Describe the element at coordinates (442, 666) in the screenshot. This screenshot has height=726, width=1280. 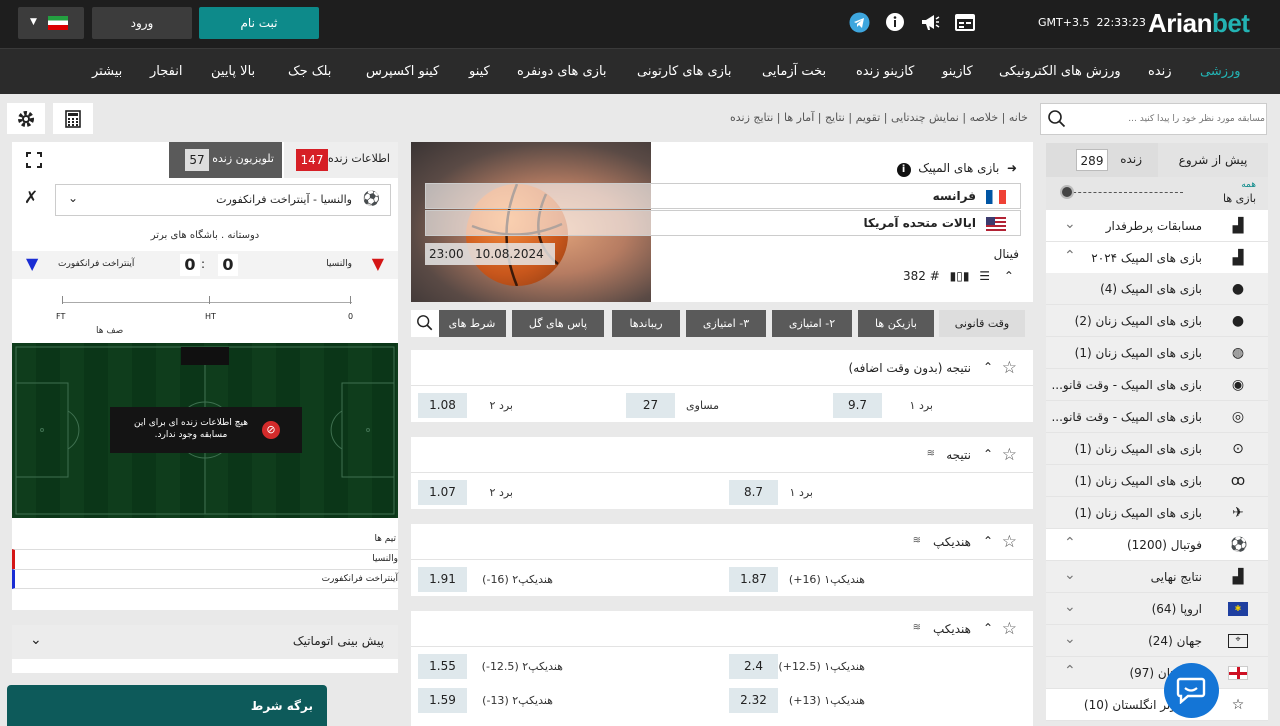
I see `odd-button: 1.55` at that location.